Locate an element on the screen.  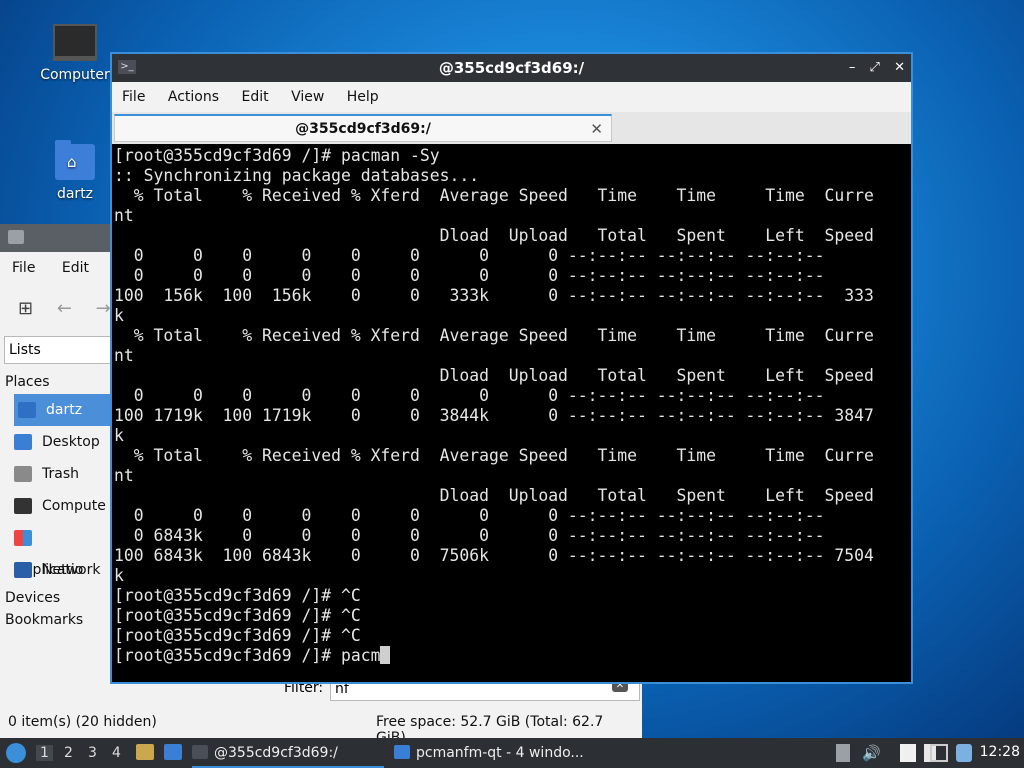
update-icon is located at coordinates (964, 753).